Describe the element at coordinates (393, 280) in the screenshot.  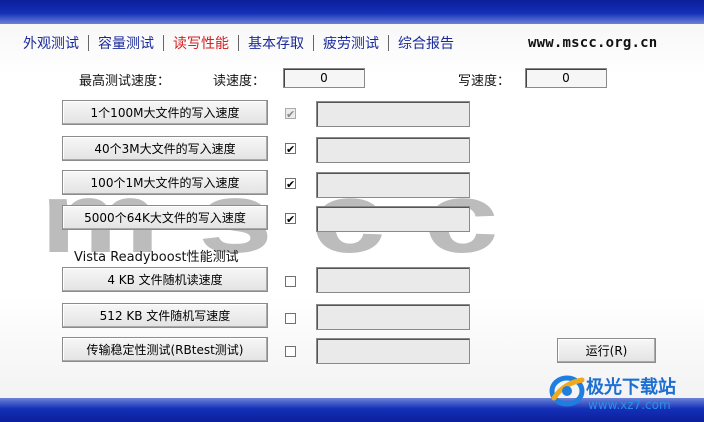
I see `rb-4kb-read-result` at that location.